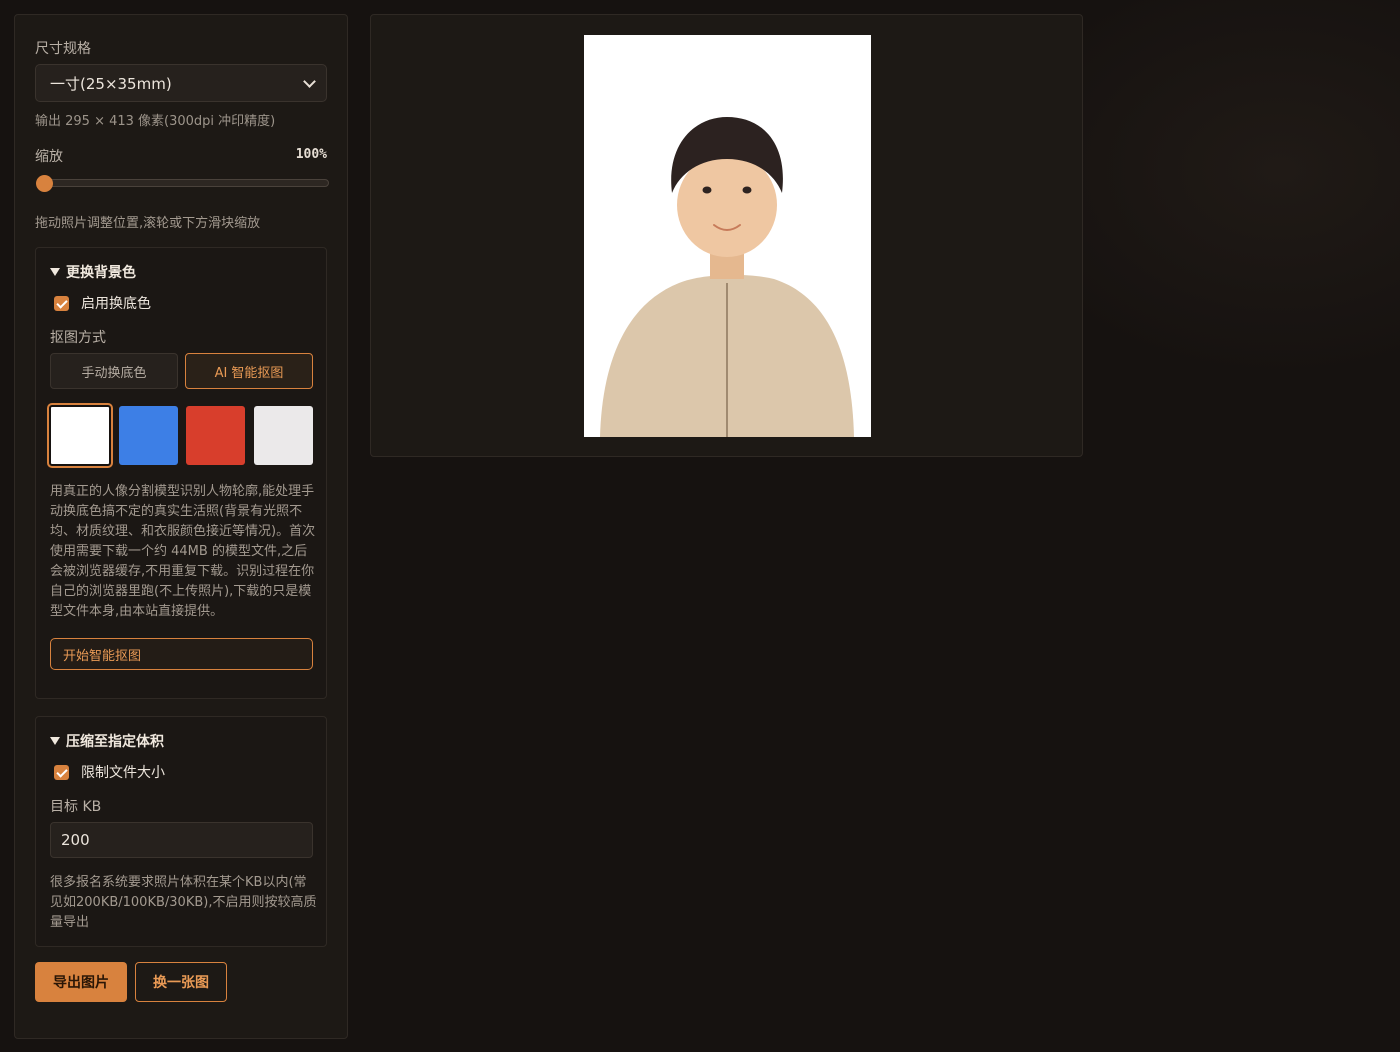 This screenshot has width=1400, height=1052. What do you see at coordinates (155, 121) in the screenshot?
I see `output-info: 输出 295 × 413 像素(300dpi 冲印精度)` at bounding box center [155, 121].